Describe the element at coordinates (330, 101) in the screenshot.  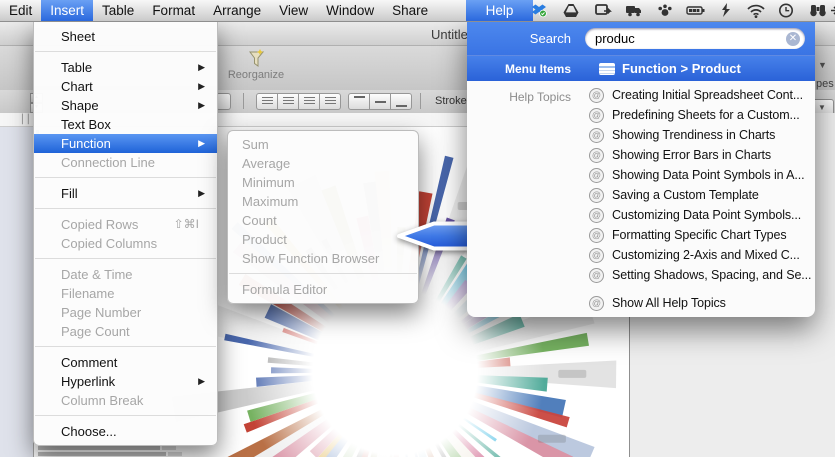
I see `align-justify-button` at that location.